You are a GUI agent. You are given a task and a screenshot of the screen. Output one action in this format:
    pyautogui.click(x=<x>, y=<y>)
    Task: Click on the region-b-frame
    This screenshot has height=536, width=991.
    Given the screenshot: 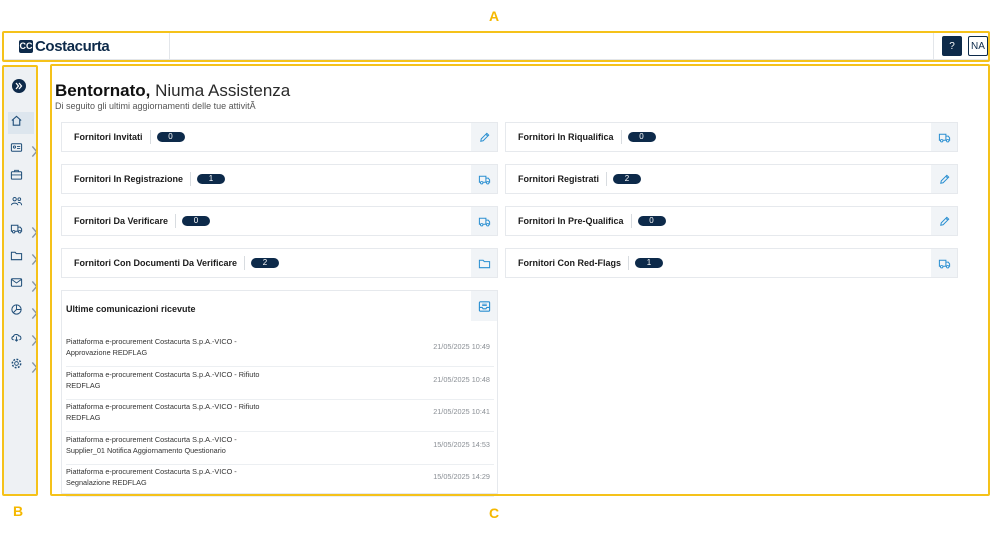 What is the action you would take?
    pyautogui.click(x=20, y=280)
    